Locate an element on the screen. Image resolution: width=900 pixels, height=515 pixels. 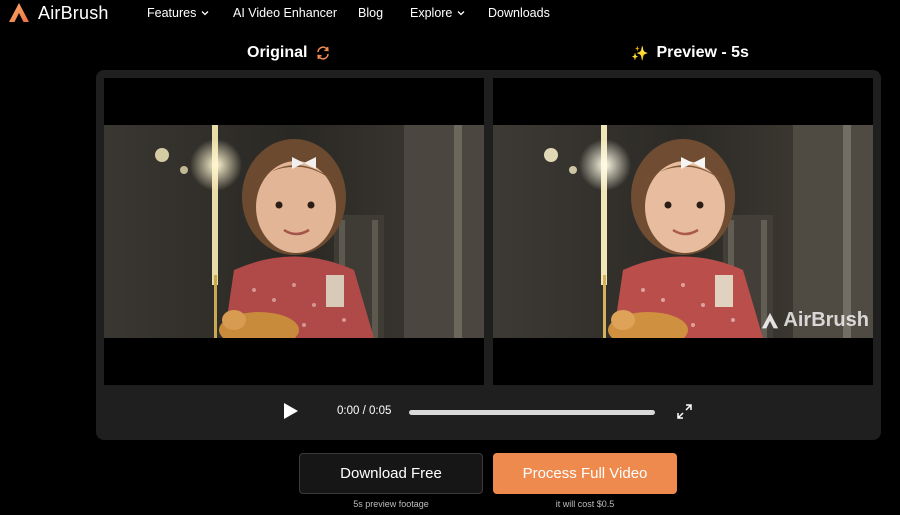
player-controls: 0:00 / 0:05 is located at coordinates (488, 412).